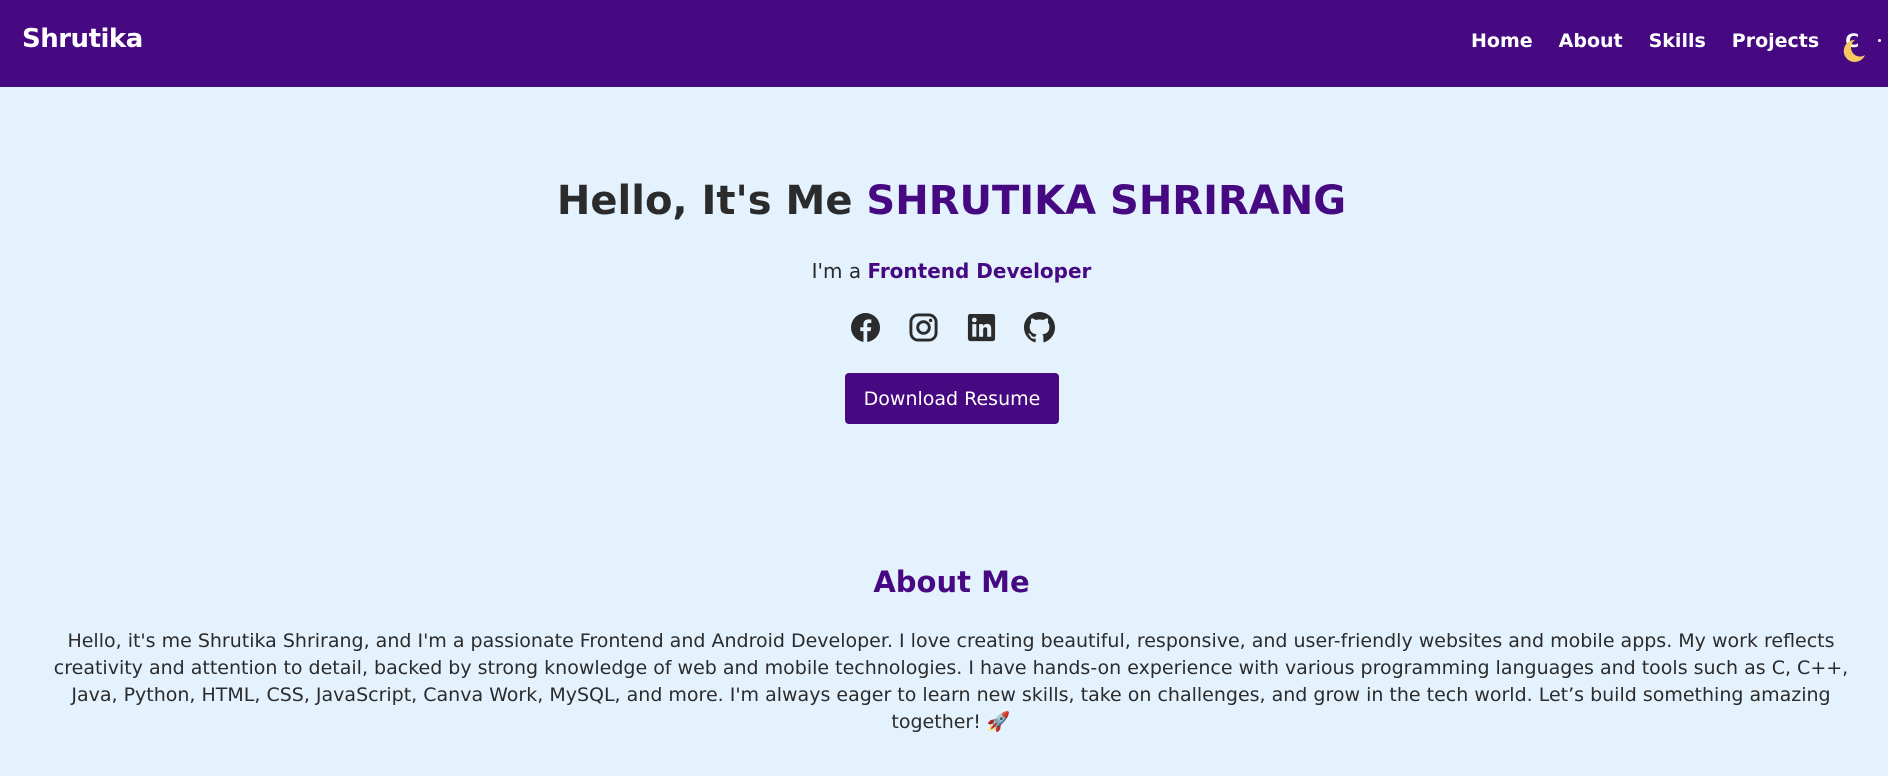 The width and height of the screenshot is (1888, 776). What do you see at coordinates (1502, 41) in the screenshot?
I see `nav-link-home: Home` at bounding box center [1502, 41].